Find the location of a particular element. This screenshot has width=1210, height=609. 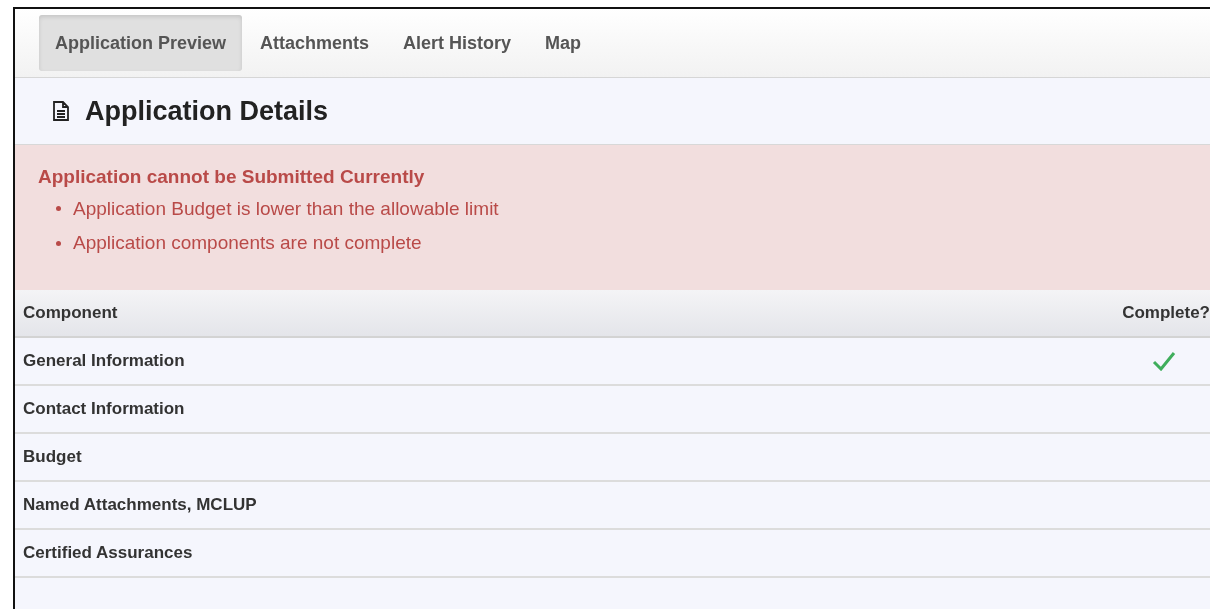

column-header: Complete? is located at coordinates (1166, 313).